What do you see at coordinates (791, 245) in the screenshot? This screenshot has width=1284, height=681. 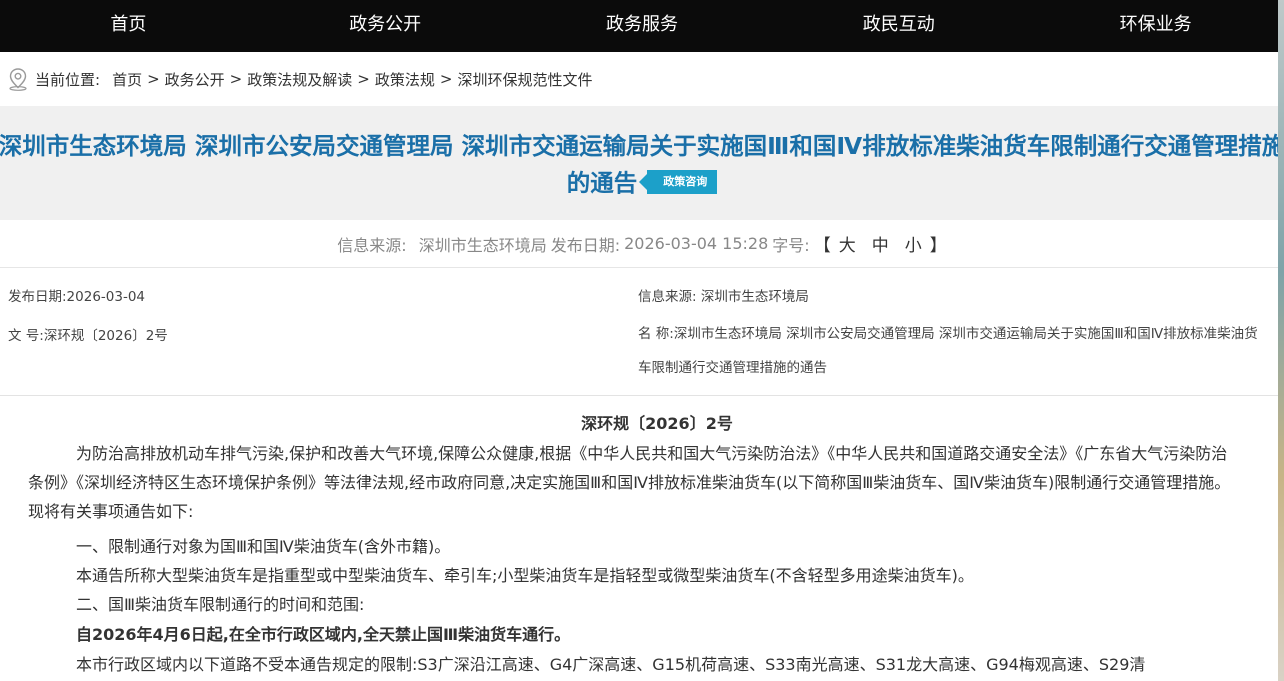 I see `font-size-label: 字号:` at bounding box center [791, 245].